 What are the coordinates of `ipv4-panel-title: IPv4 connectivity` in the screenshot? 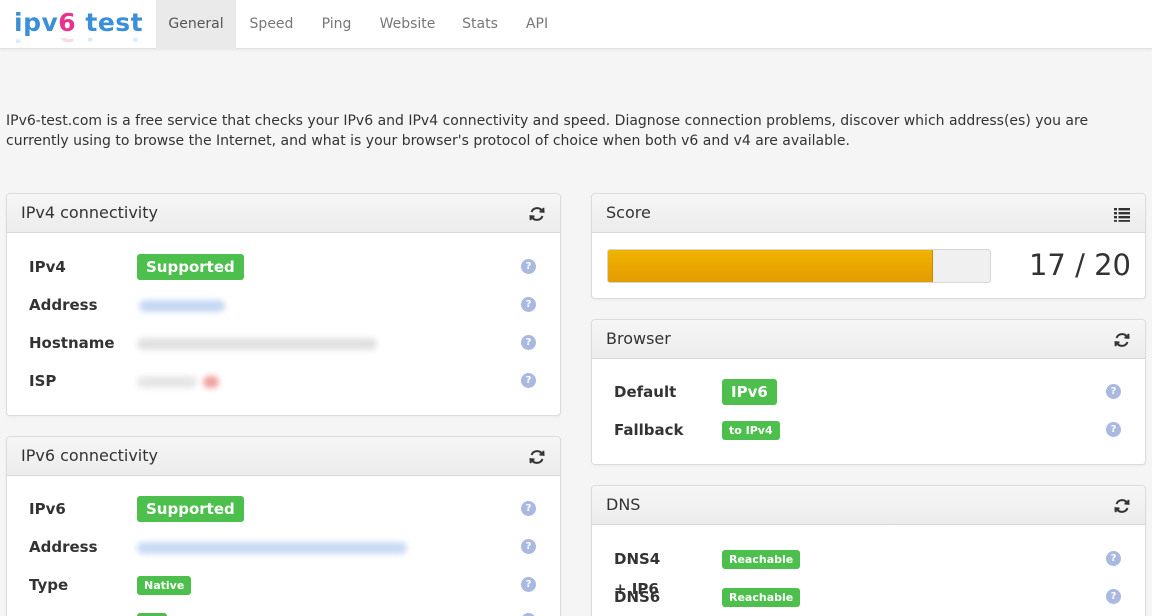 It's located at (89, 212).